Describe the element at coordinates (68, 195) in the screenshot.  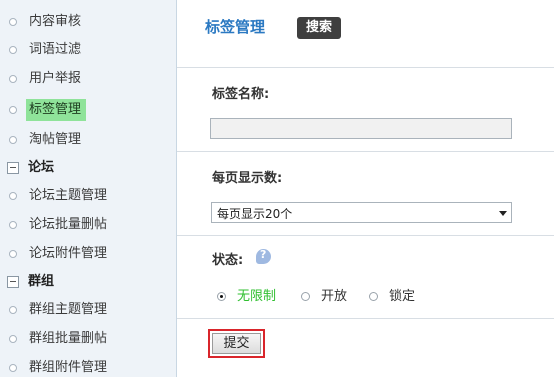
I see `sidebar-item-label: 论坛主题管理` at that location.